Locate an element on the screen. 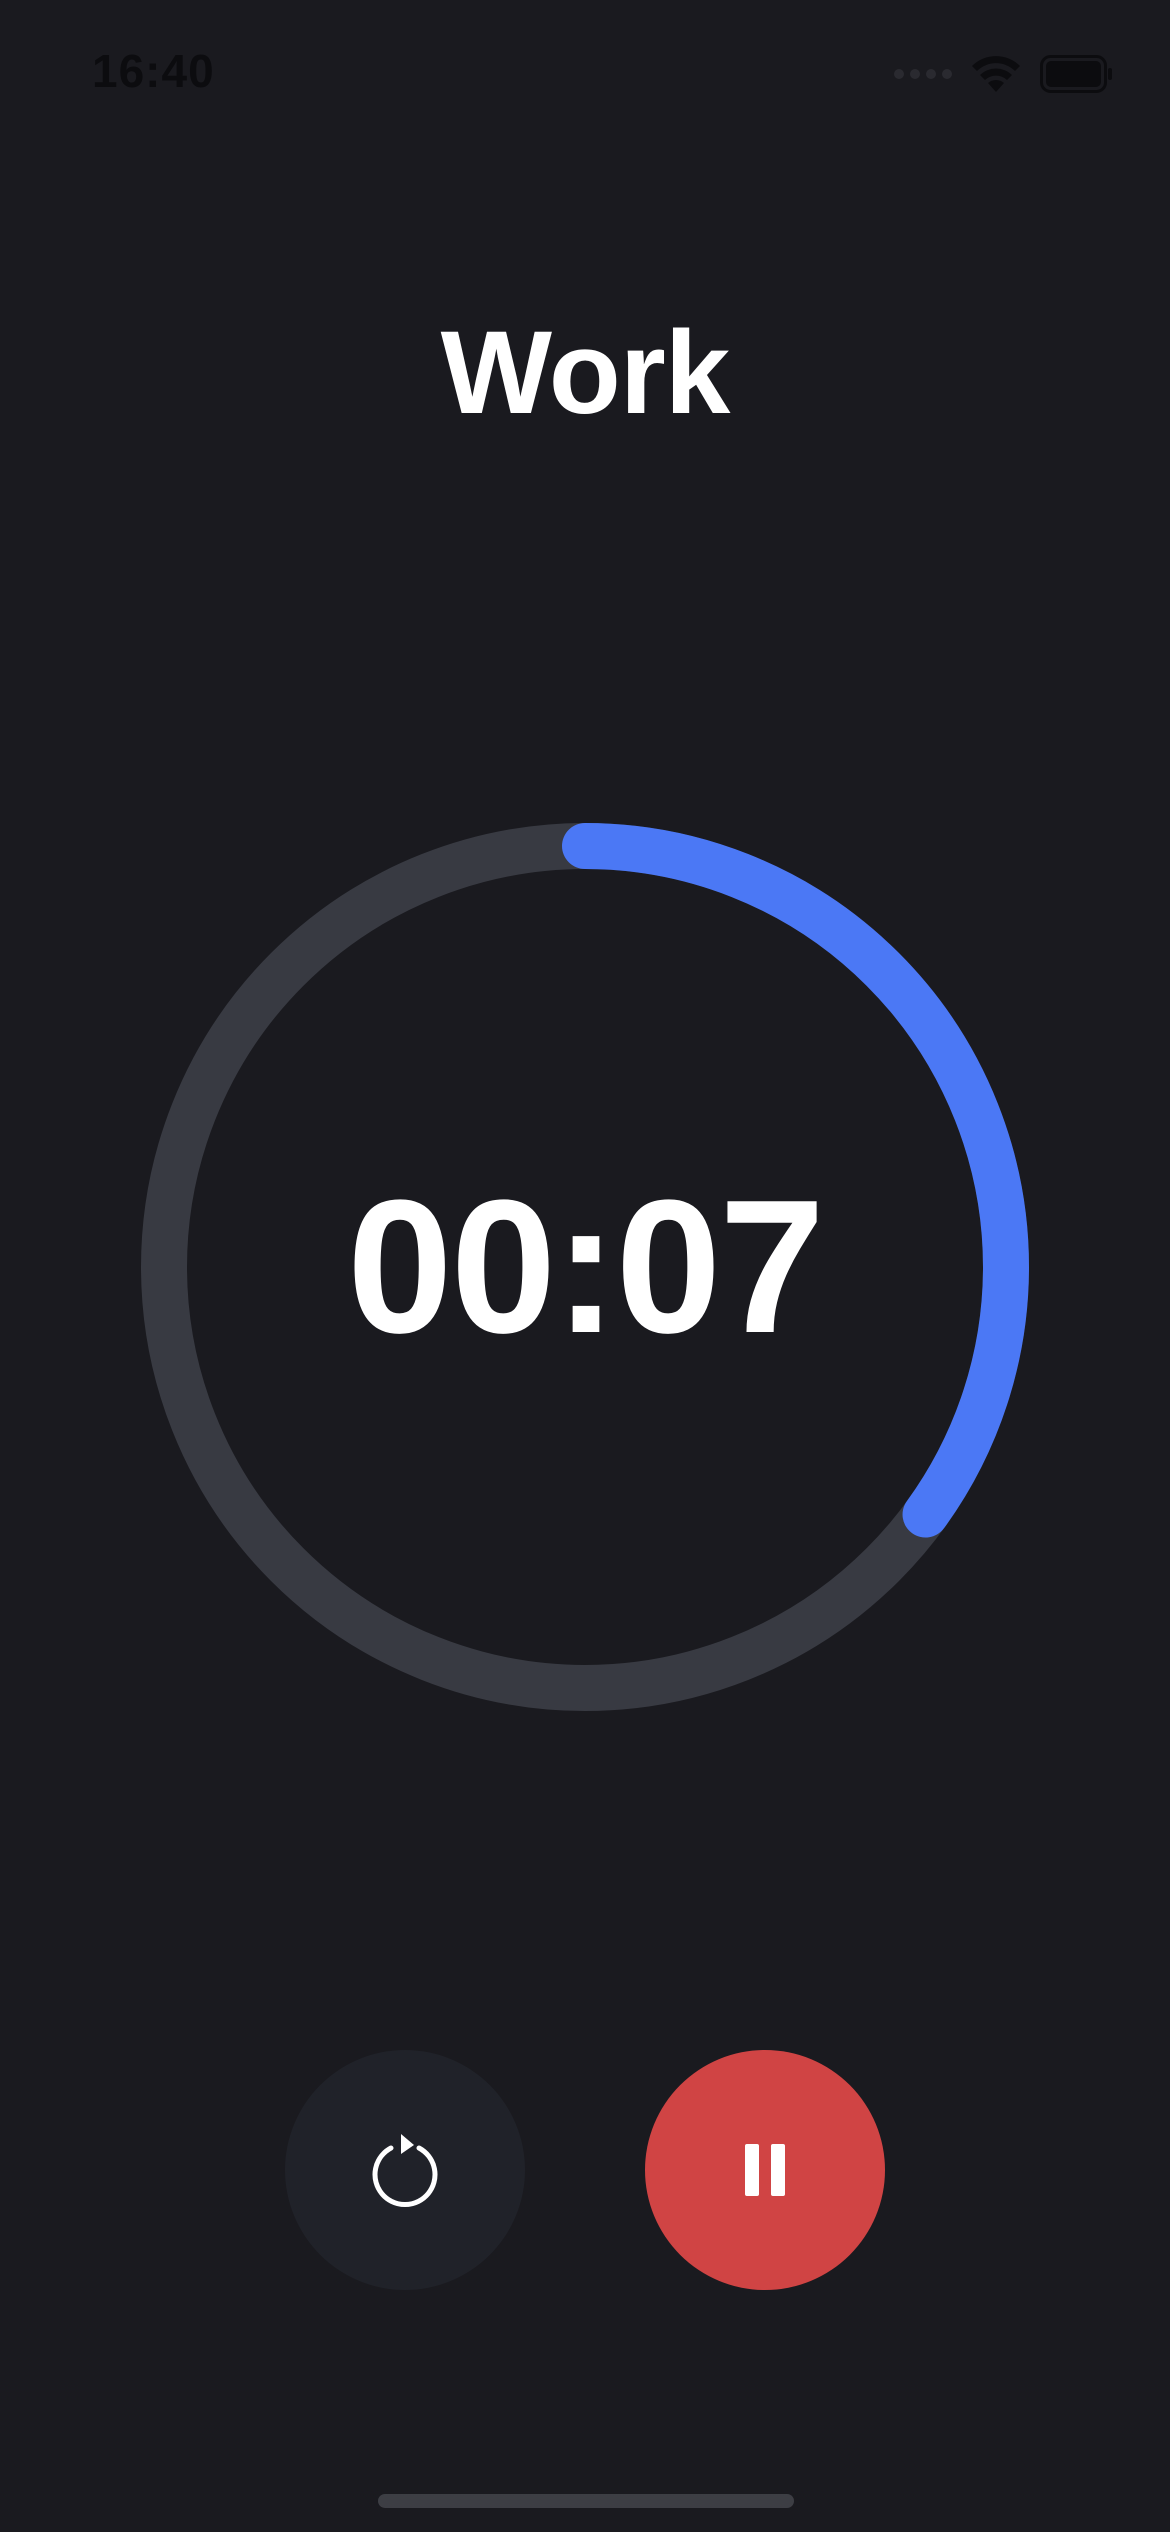  status-icons is located at coordinates (1004, 74).